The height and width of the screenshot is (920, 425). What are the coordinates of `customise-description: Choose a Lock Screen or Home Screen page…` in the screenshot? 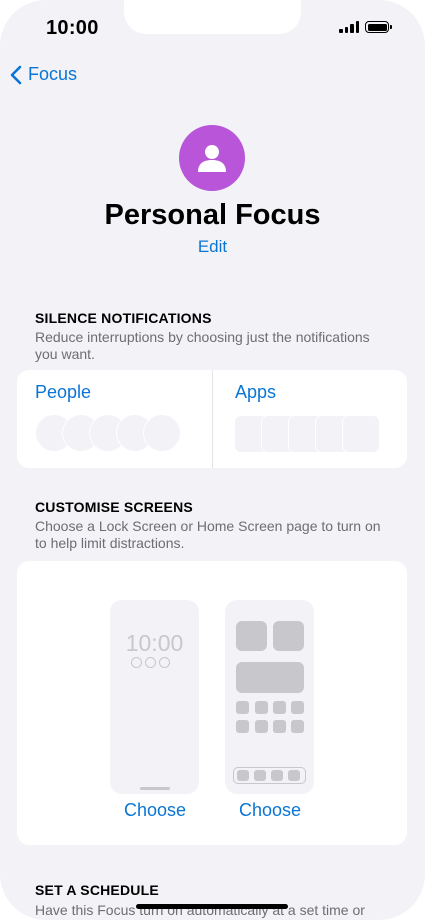 It's located at (208, 534).